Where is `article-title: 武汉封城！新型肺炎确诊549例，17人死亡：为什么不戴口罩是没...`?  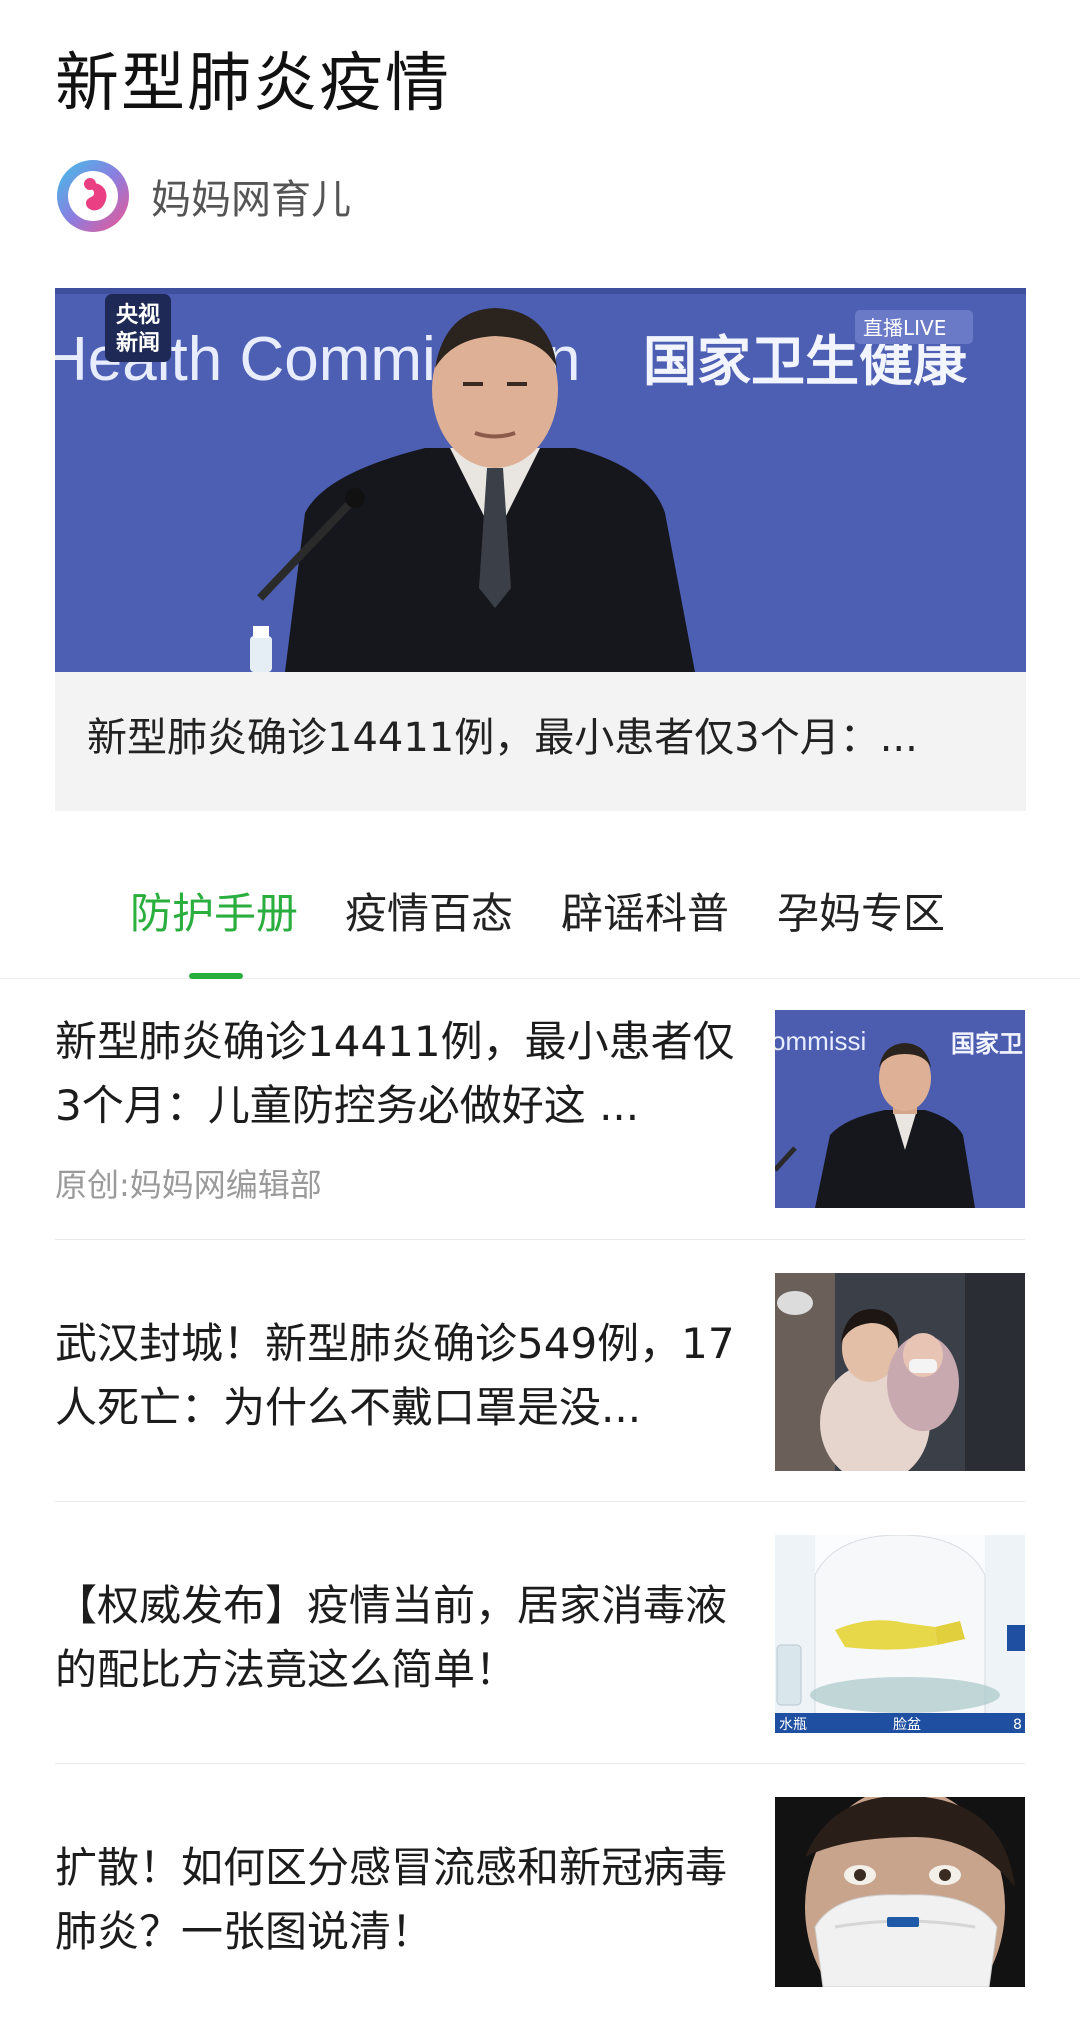 article-title: 武汉封城！新型肺炎确诊549例，17人死亡：为什么不戴口罩是没... is located at coordinates (395, 1375).